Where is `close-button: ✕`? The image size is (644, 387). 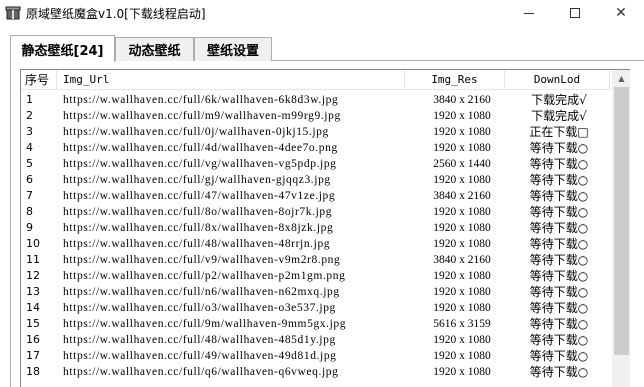
close-button: ✕ is located at coordinates (621, 13).